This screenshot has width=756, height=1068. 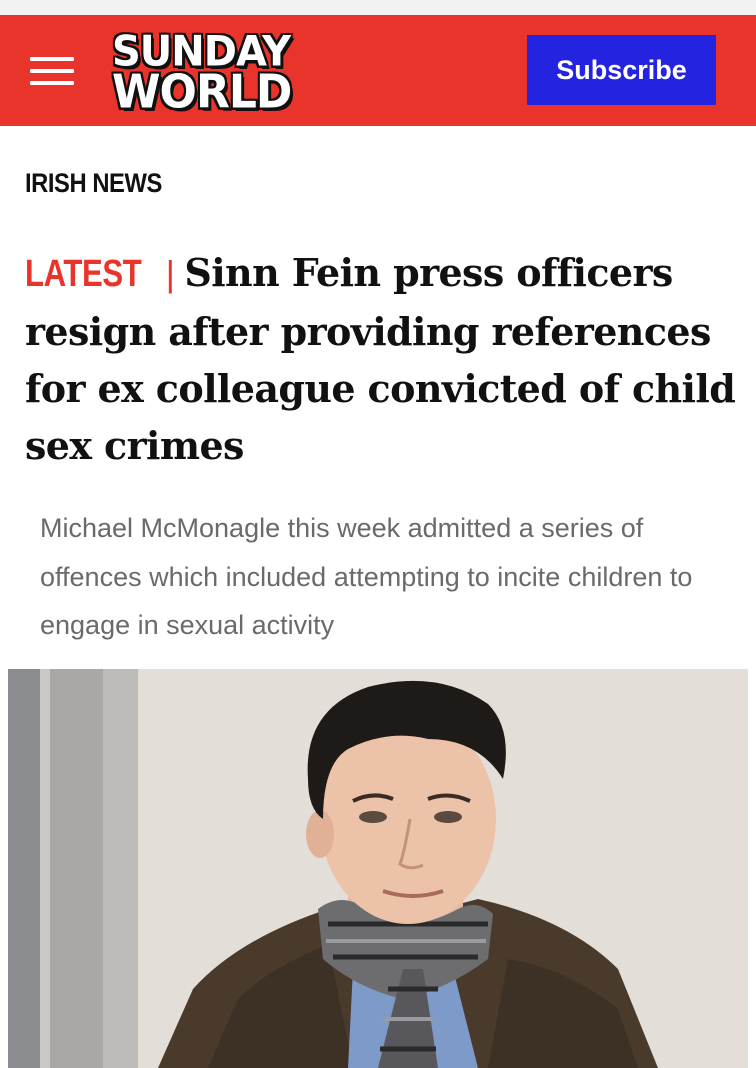 What do you see at coordinates (93, 183) in the screenshot?
I see `section-label: IRISH NEWS` at bounding box center [93, 183].